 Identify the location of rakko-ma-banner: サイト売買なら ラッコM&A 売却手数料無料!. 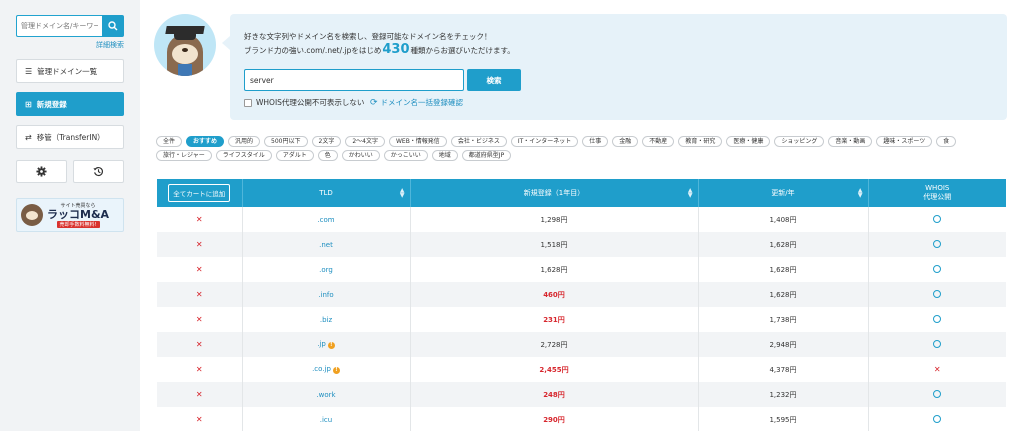
(70, 215).